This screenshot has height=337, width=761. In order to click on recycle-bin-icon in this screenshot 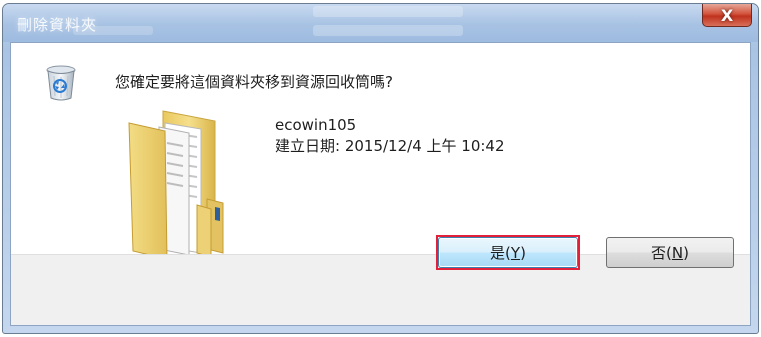, I will do `click(61, 83)`.